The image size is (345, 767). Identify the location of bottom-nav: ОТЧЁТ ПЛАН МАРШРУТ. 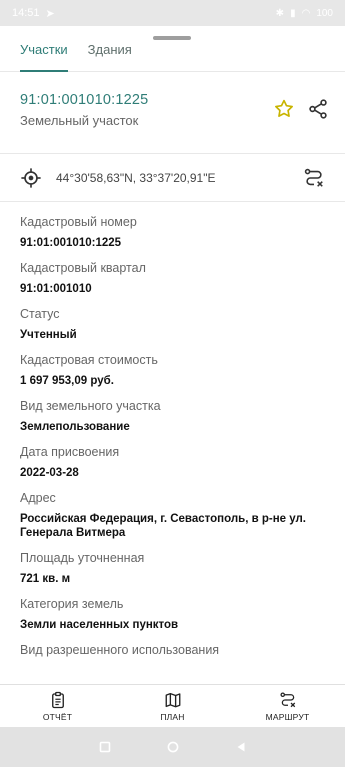
(172, 705).